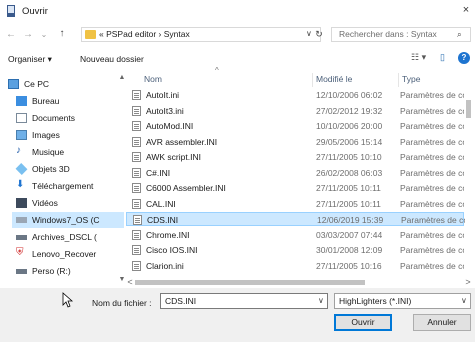 This screenshot has width=475, height=342. Describe the element at coordinates (21, 203) in the screenshot. I see `videos-icon` at that location.